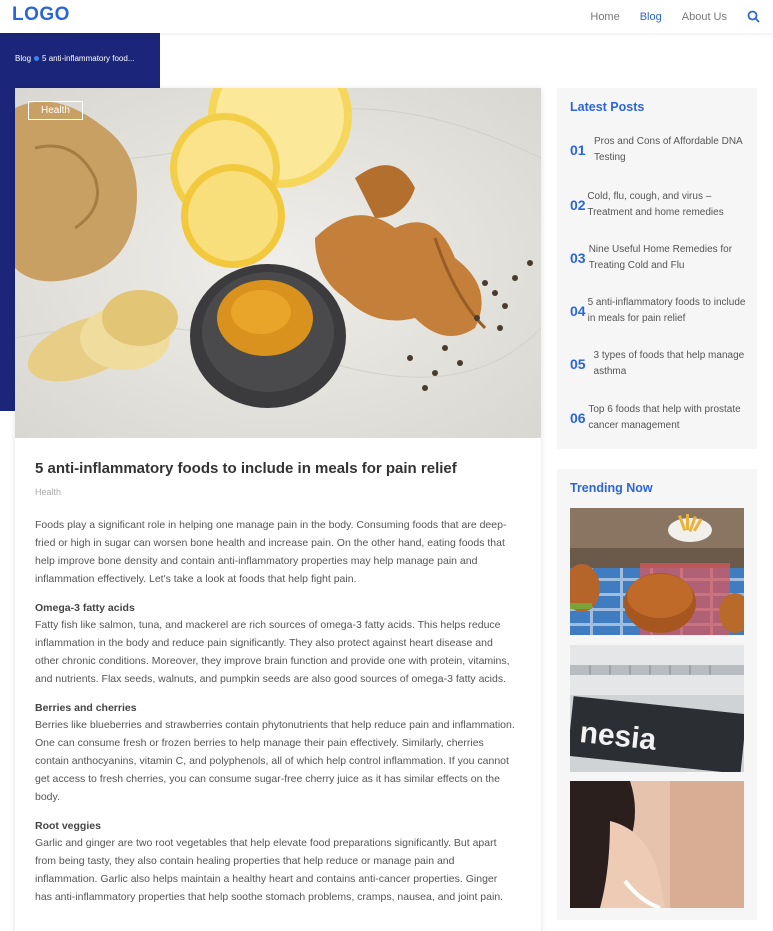  Describe the element at coordinates (604, 17) in the screenshot. I see `nav-home-link: Home` at that location.